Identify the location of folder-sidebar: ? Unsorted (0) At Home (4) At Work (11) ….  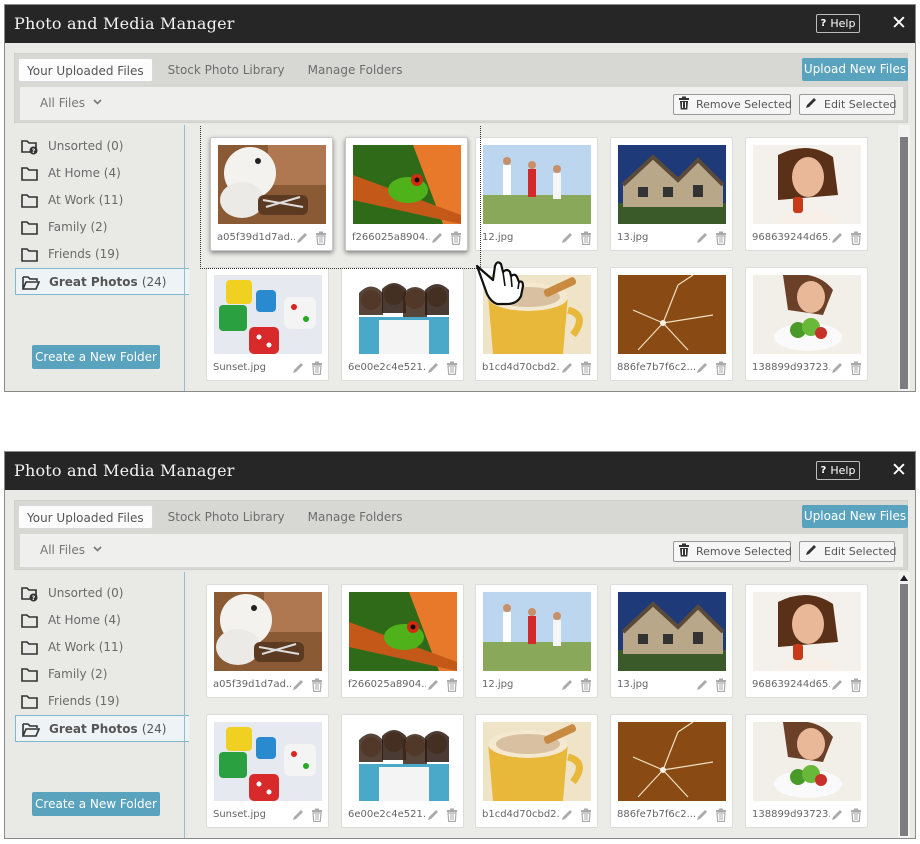
(100, 258).